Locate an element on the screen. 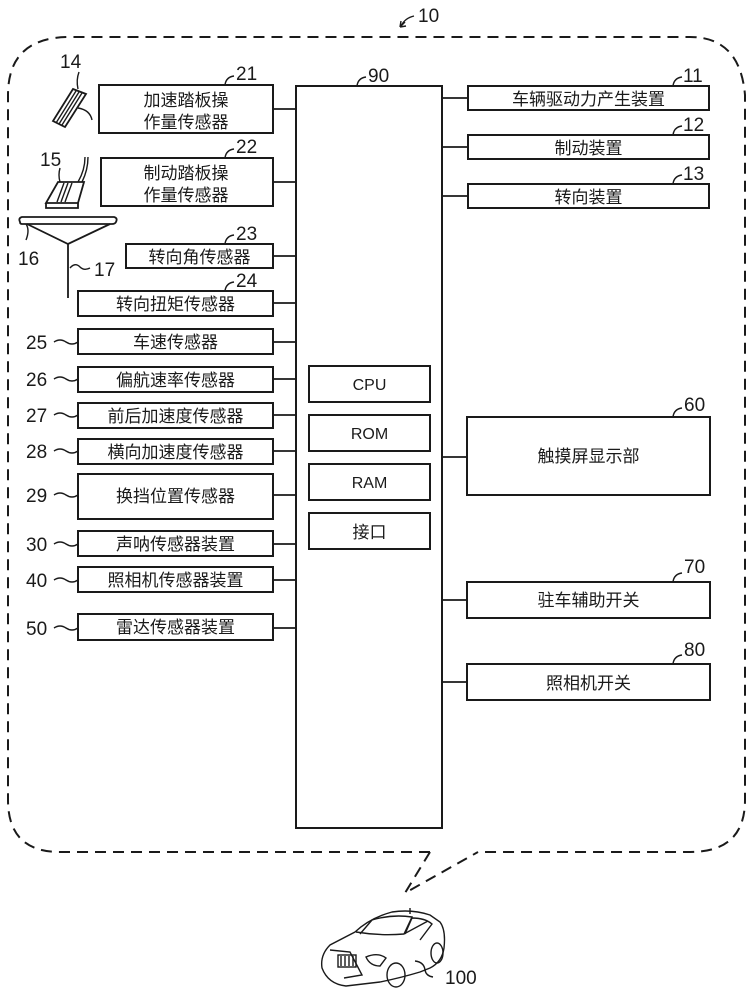  system-reference: 10 is located at coordinates (419, 17).